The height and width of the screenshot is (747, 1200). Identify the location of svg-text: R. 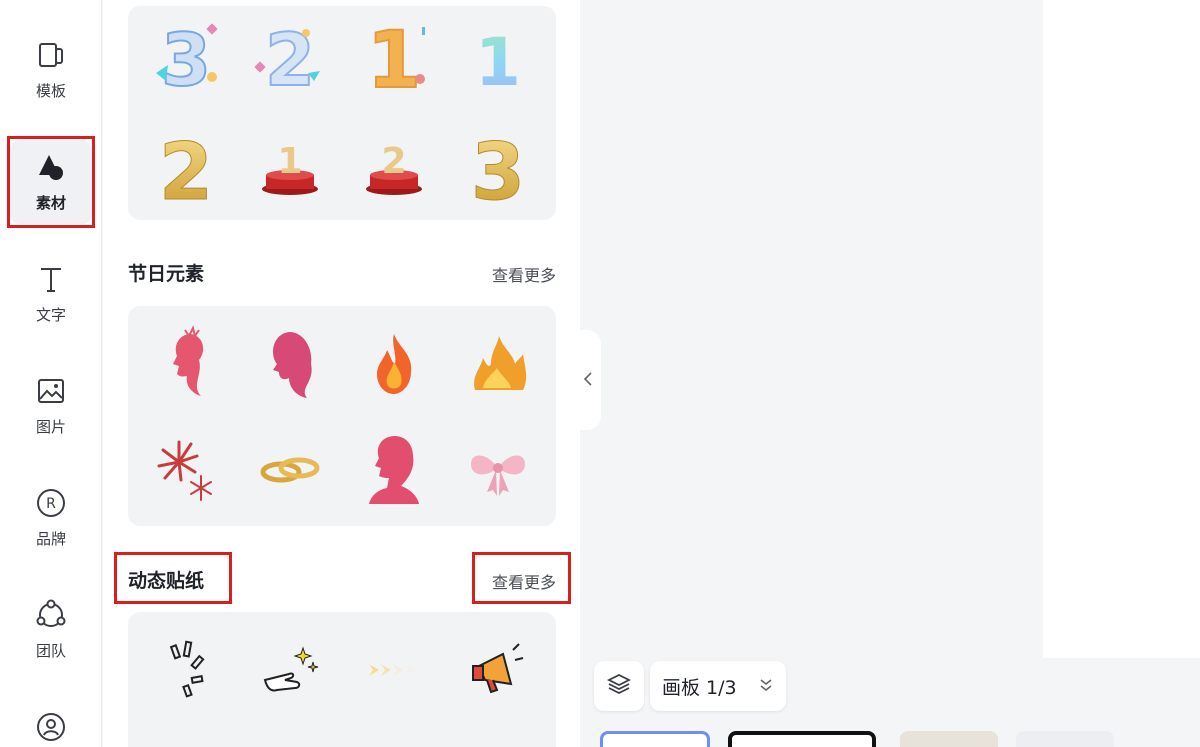
(51, 504).